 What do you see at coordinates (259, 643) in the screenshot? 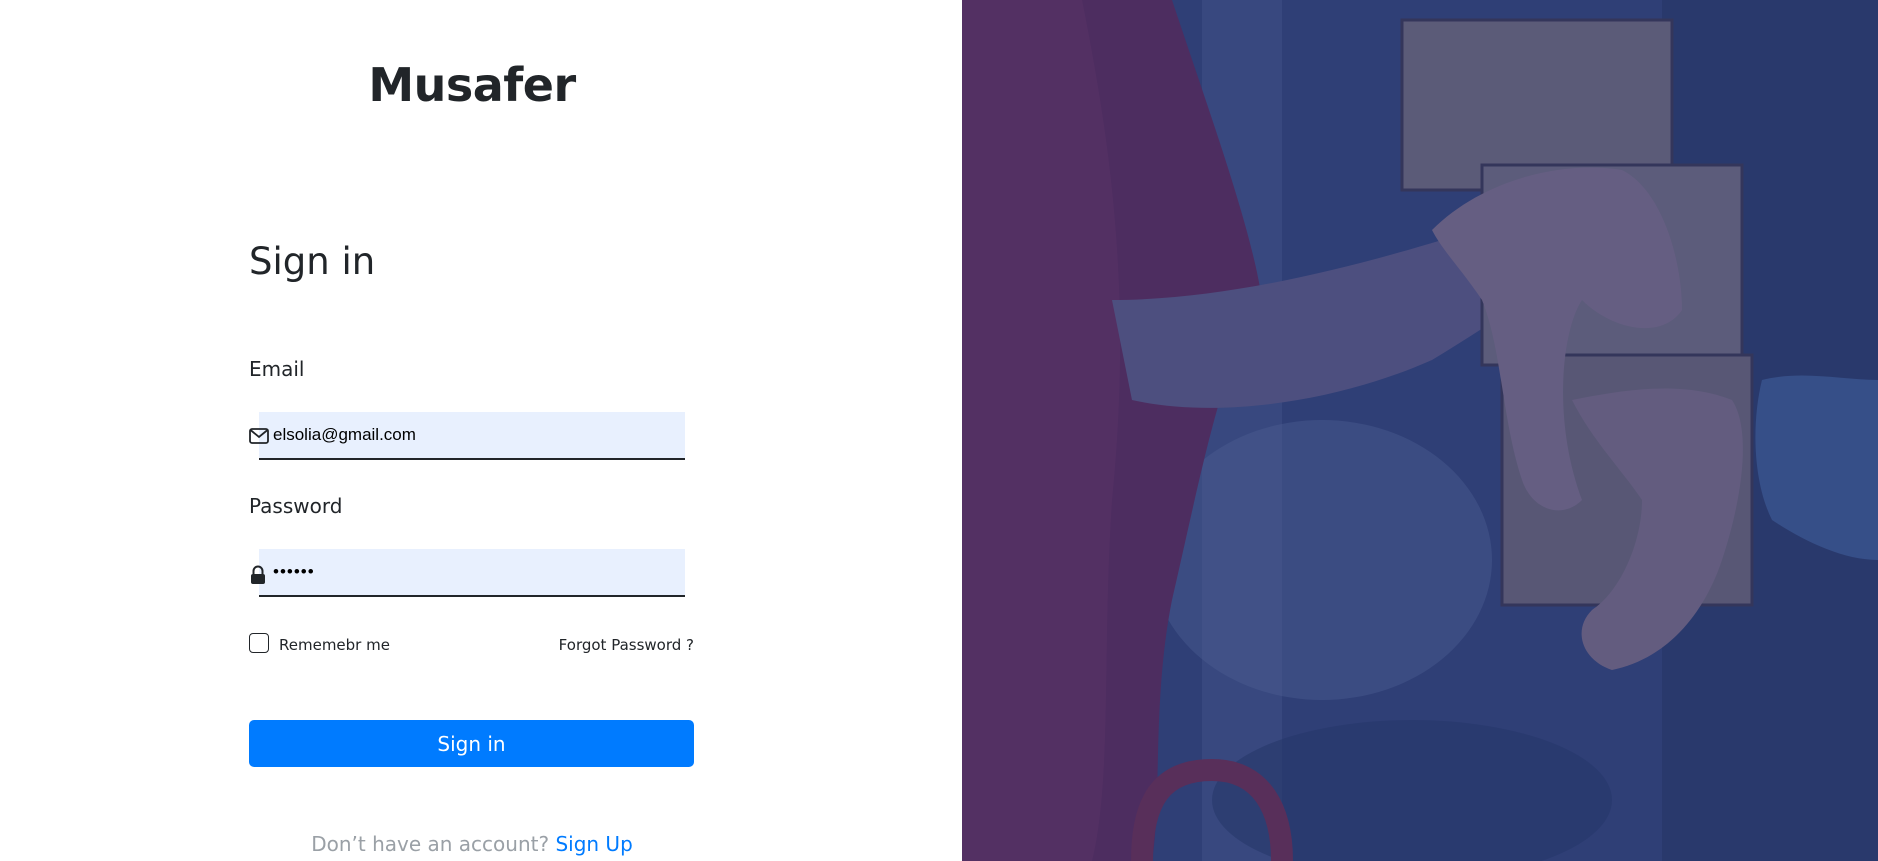
I see `remember-me-checkbox` at bounding box center [259, 643].